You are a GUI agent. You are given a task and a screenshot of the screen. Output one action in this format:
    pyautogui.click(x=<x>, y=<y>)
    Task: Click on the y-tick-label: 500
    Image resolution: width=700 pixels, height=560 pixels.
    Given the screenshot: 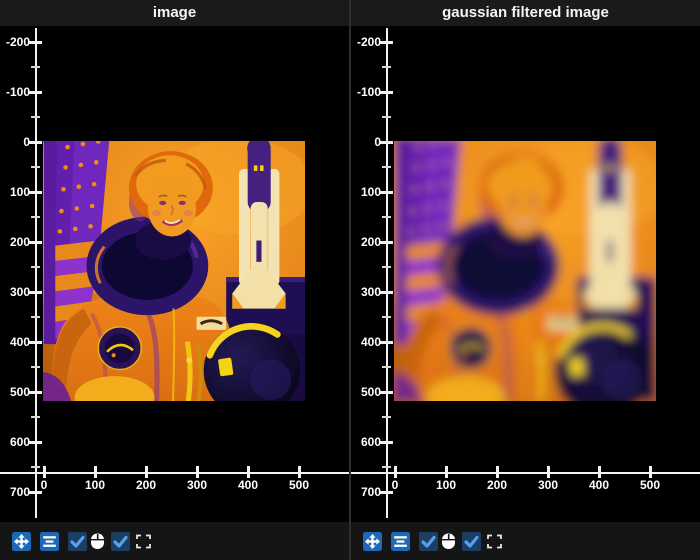 What is the action you would take?
    pyautogui.click(x=19, y=392)
    